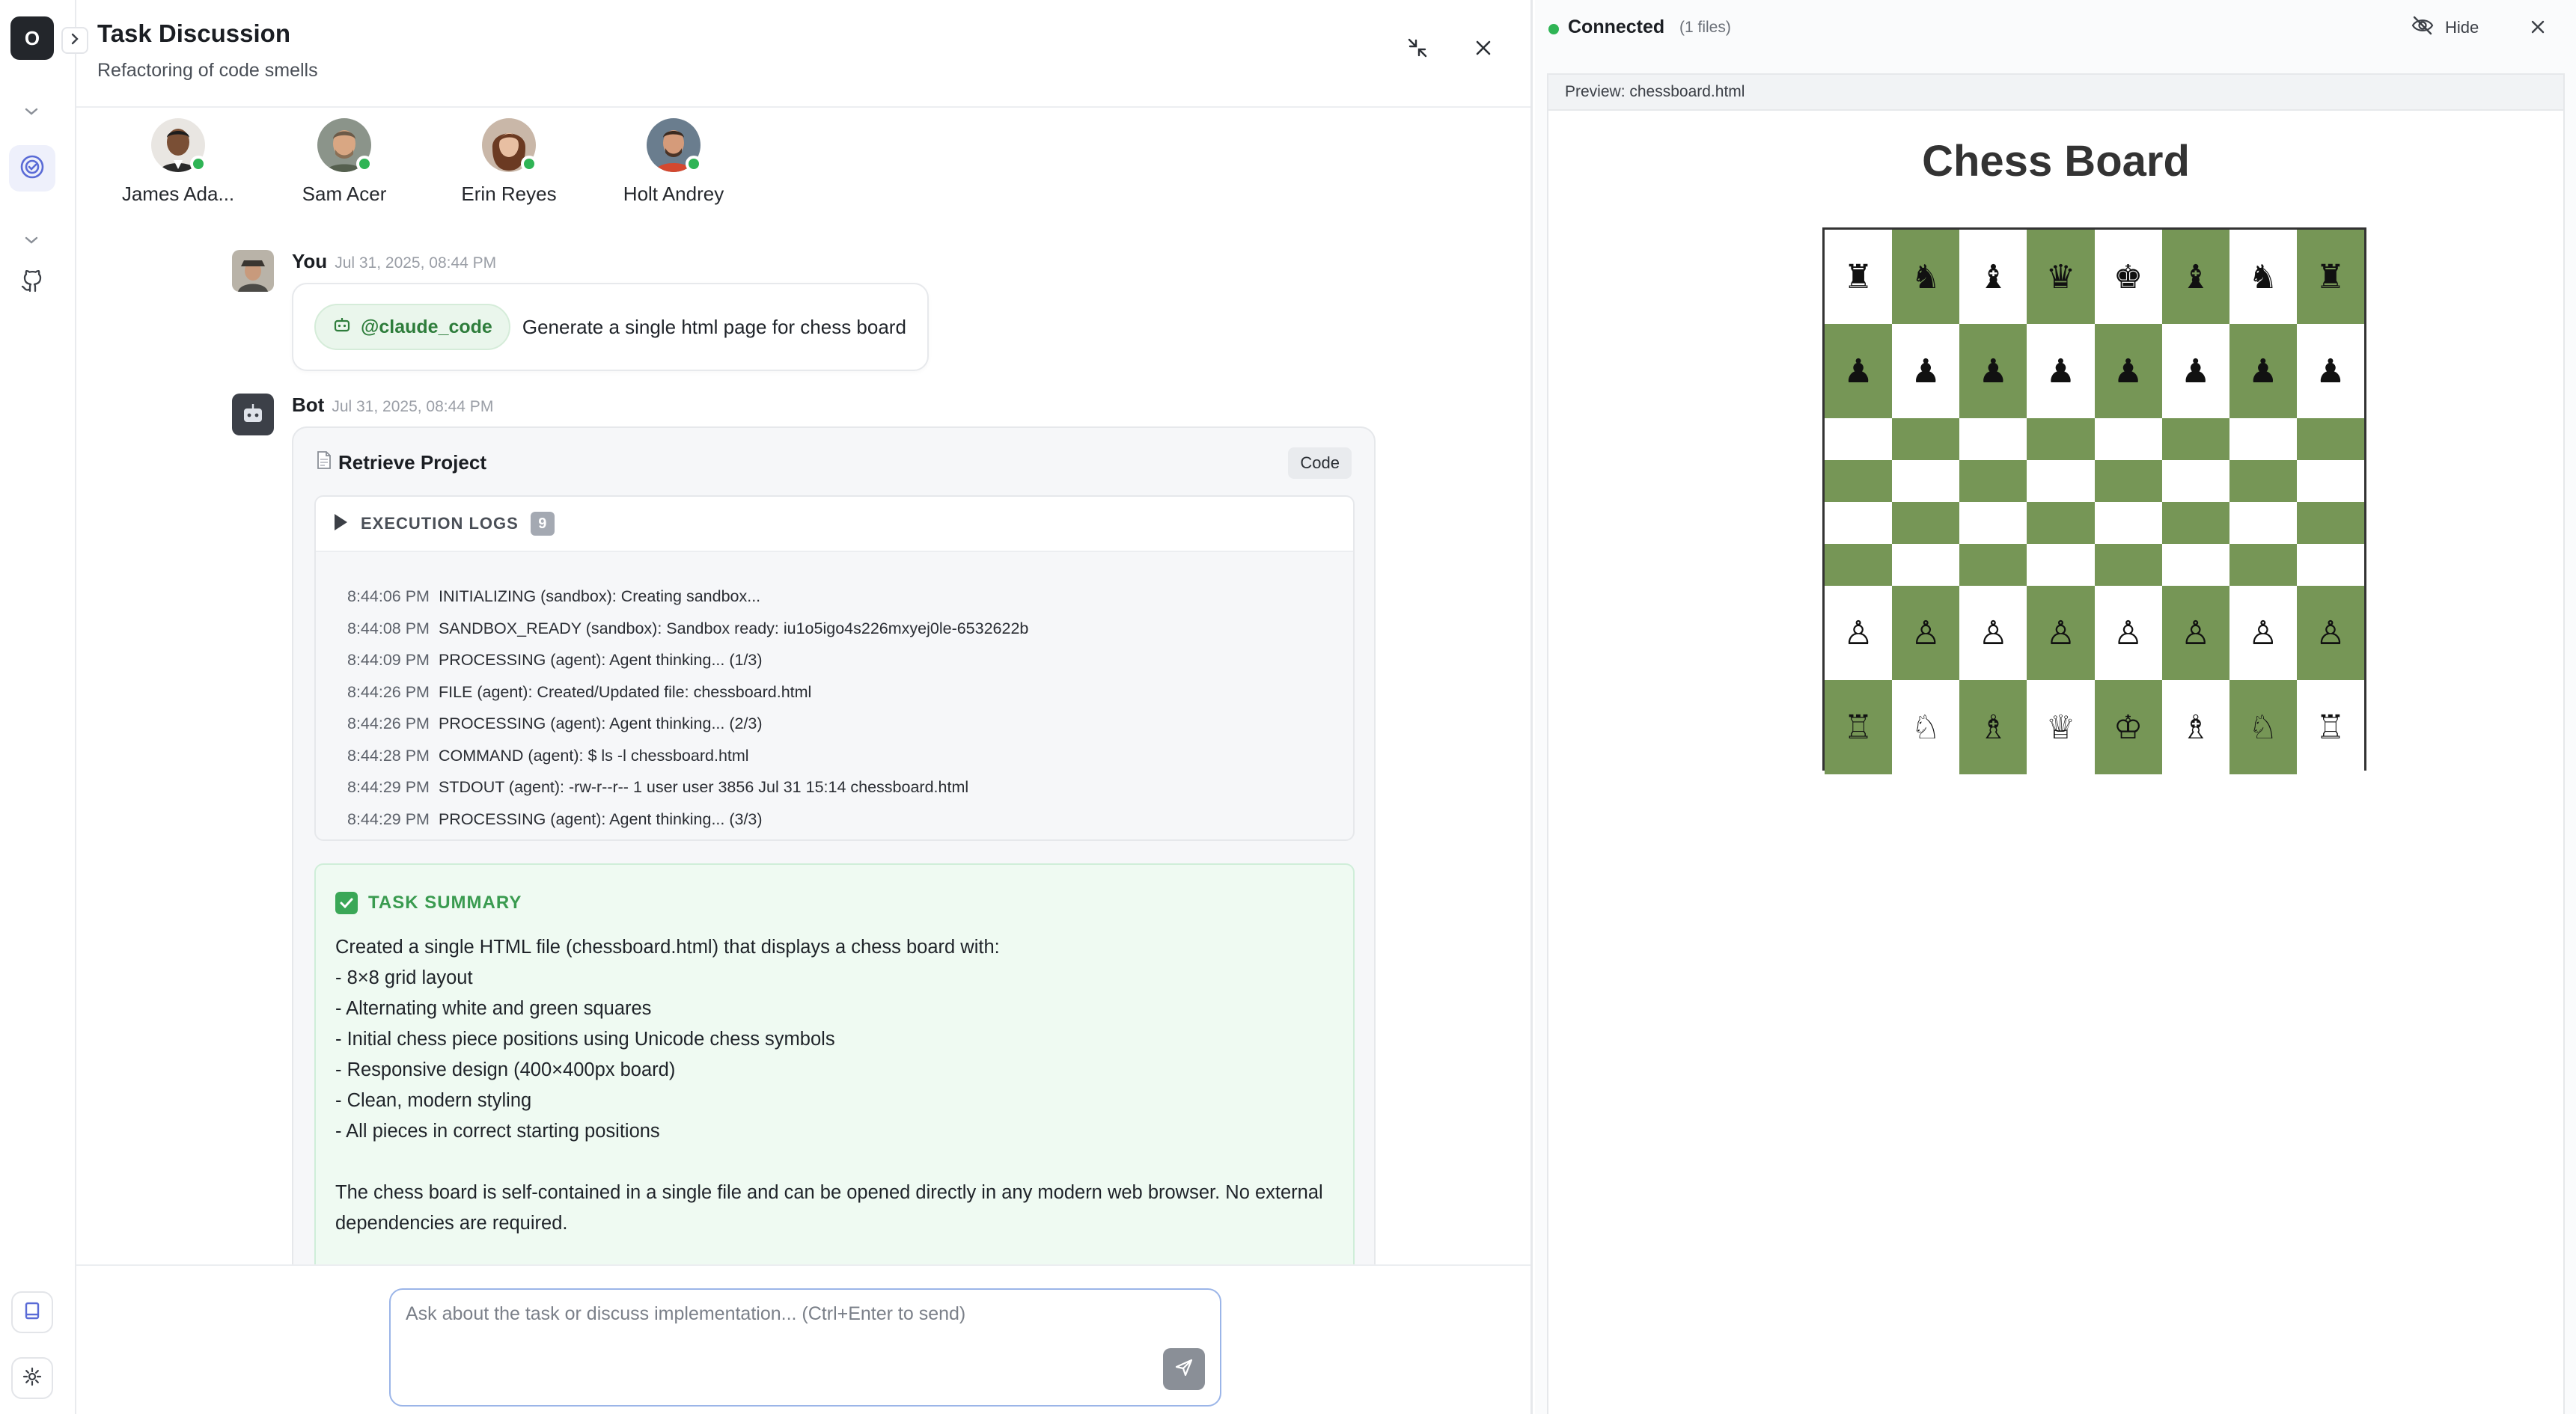 The height and width of the screenshot is (1414, 2576). I want to click on logs-count-badge: 9, so click(542, 524).